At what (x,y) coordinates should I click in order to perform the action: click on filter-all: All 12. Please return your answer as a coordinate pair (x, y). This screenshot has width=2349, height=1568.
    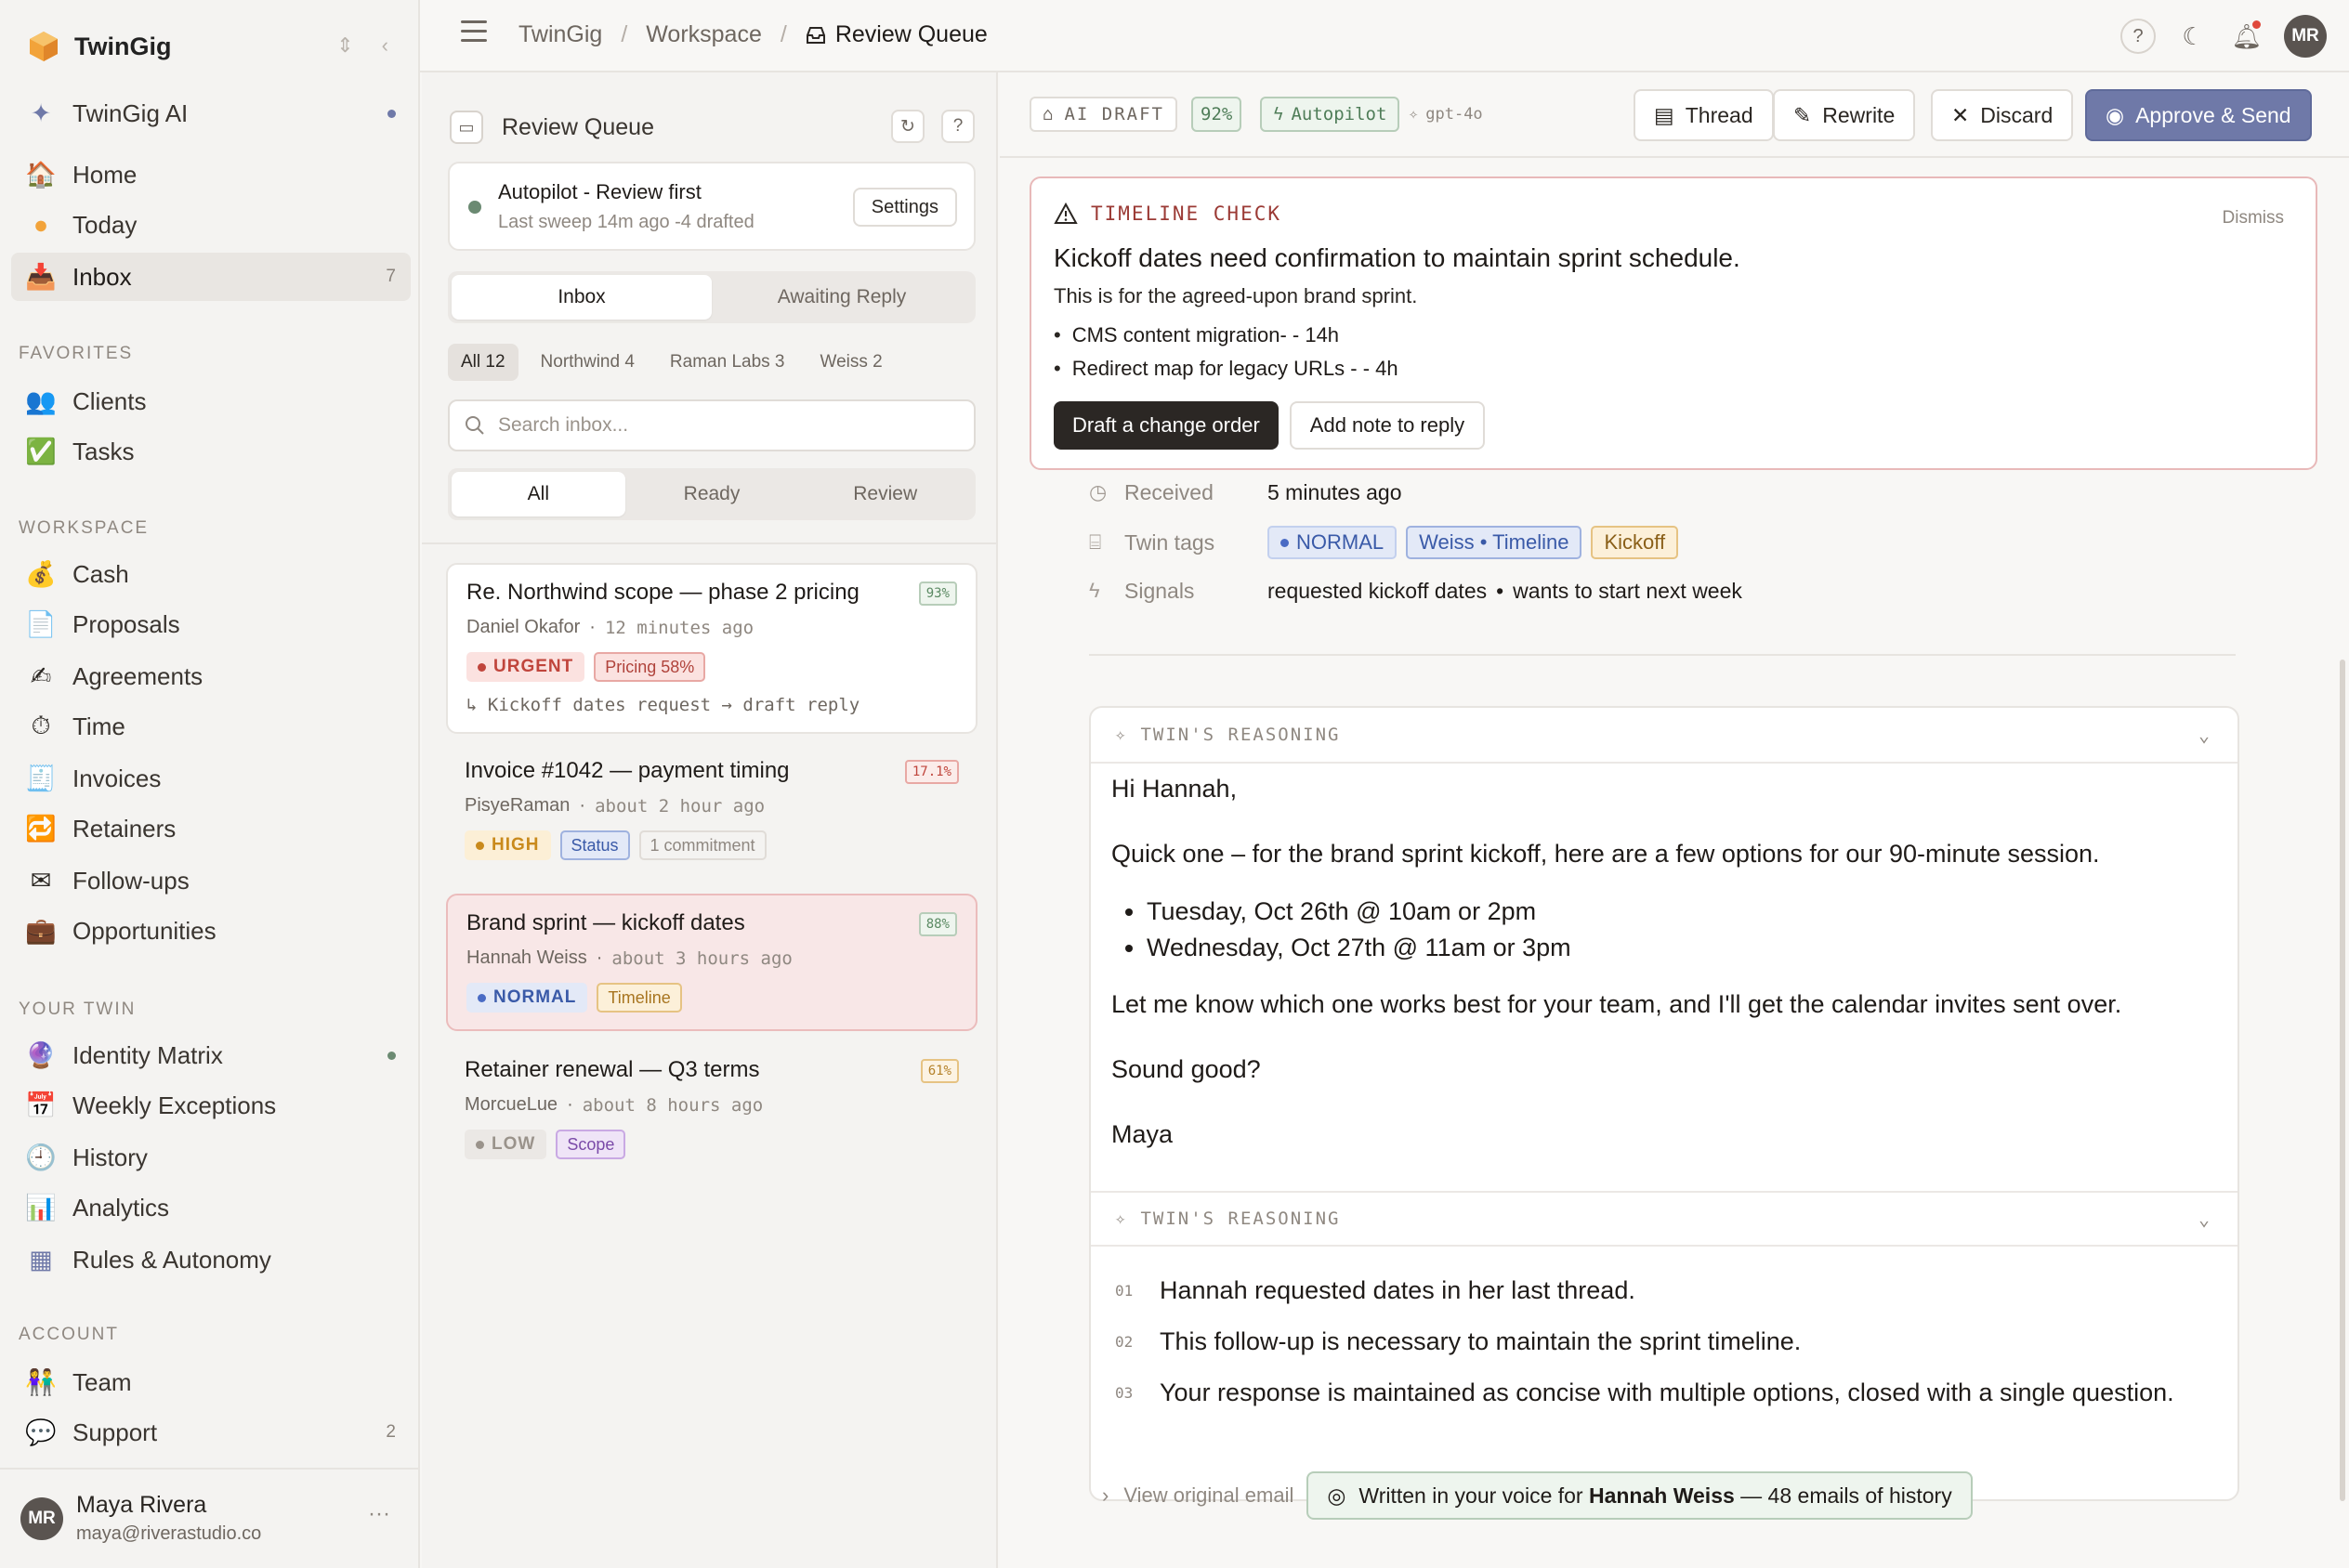
    Looking at the image, I should click on (483, 362).